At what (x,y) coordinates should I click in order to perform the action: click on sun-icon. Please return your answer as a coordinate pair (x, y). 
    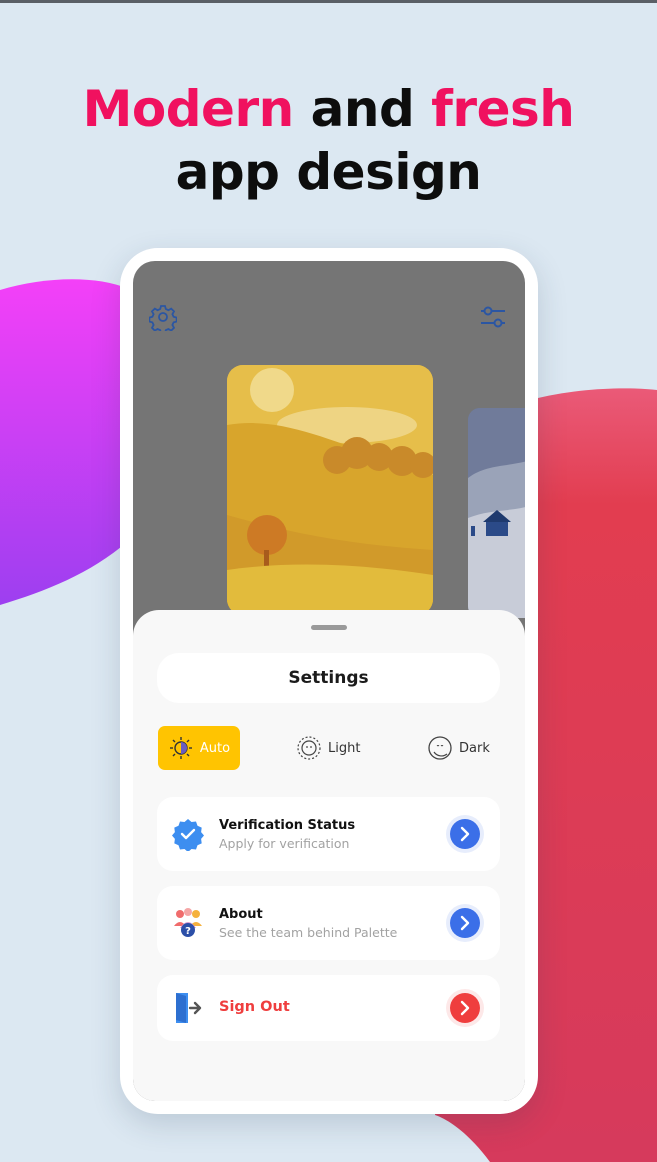
    Looking at the image, I should click on (309, 748).